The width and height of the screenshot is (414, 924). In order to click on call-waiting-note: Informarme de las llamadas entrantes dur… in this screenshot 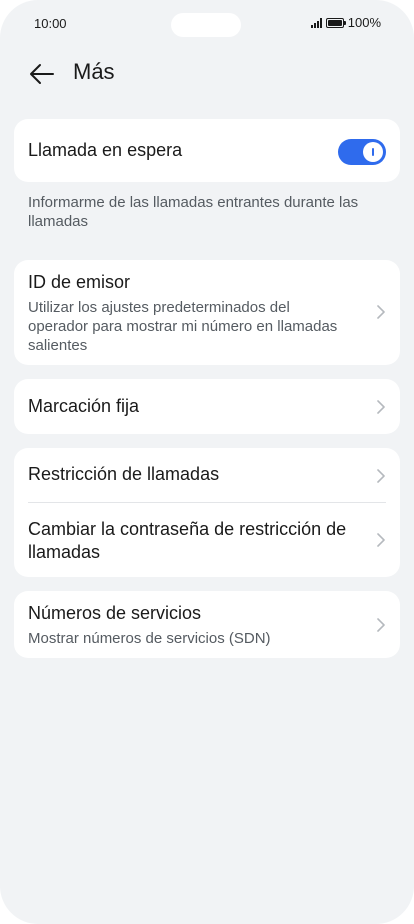, I will do `click(193, 212)`.